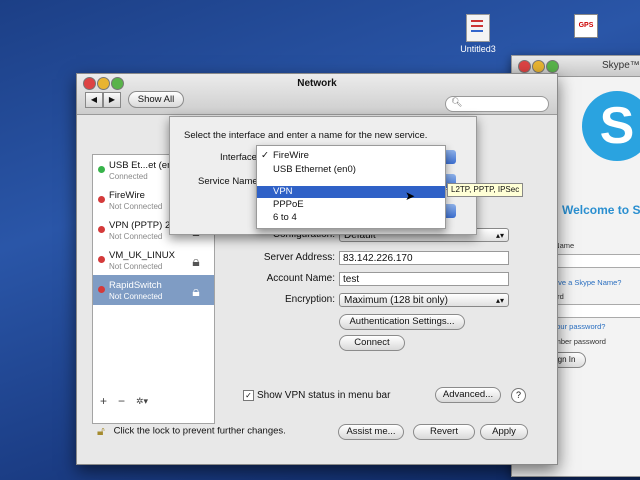  I want to click on show-vpn-status-checkbox: ✓ Show VPN status in menu bar, so click(316, 395).